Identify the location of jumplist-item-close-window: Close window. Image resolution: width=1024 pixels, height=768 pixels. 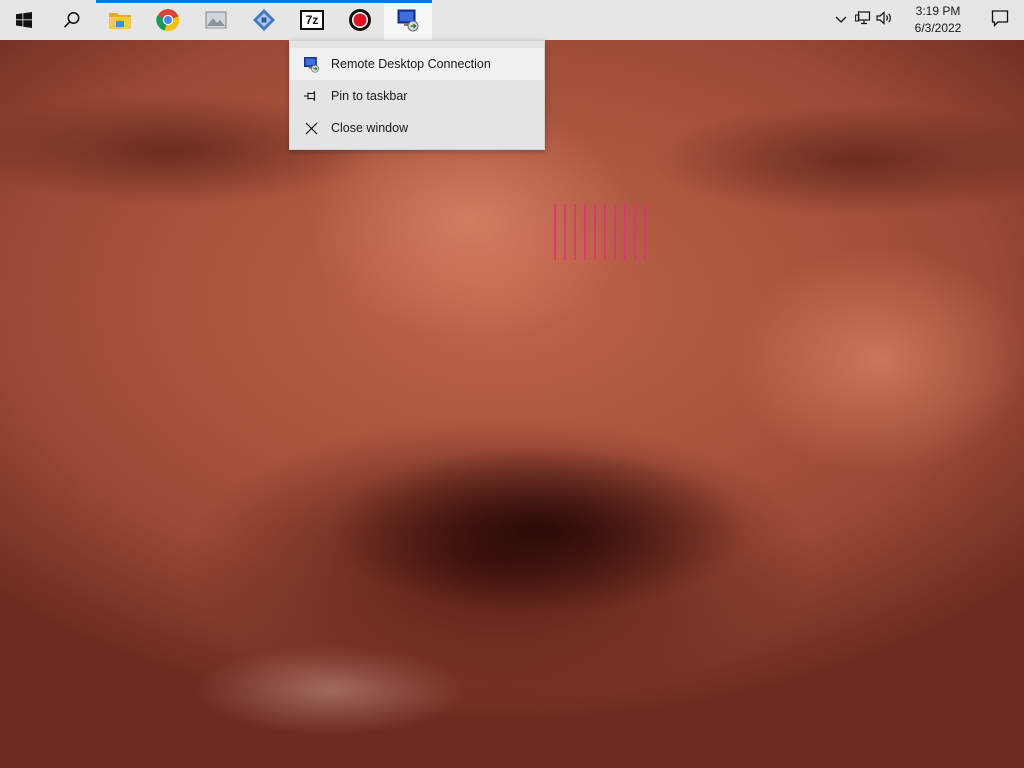
(417, 128).